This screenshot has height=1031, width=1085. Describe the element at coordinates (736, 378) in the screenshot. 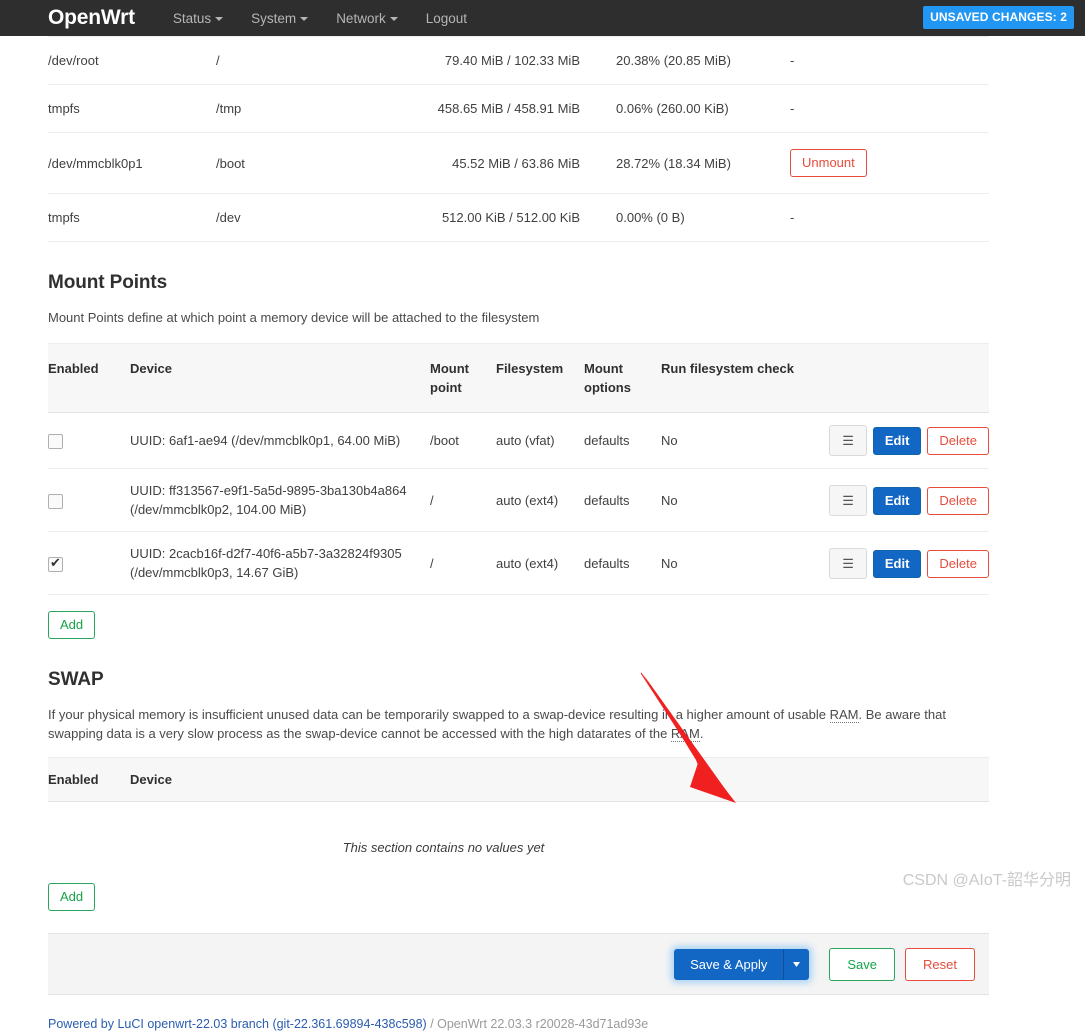

I see `column-header-run-filesystem-check: Run filesystem check` at that location.